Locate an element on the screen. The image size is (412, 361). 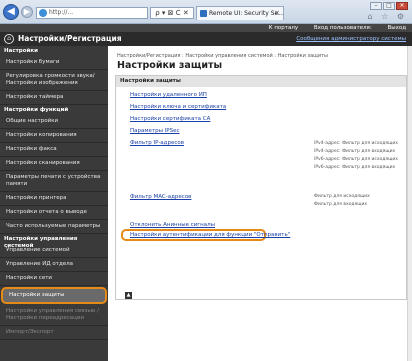
forward-button: ▶ is located at coordinates (27, 12).